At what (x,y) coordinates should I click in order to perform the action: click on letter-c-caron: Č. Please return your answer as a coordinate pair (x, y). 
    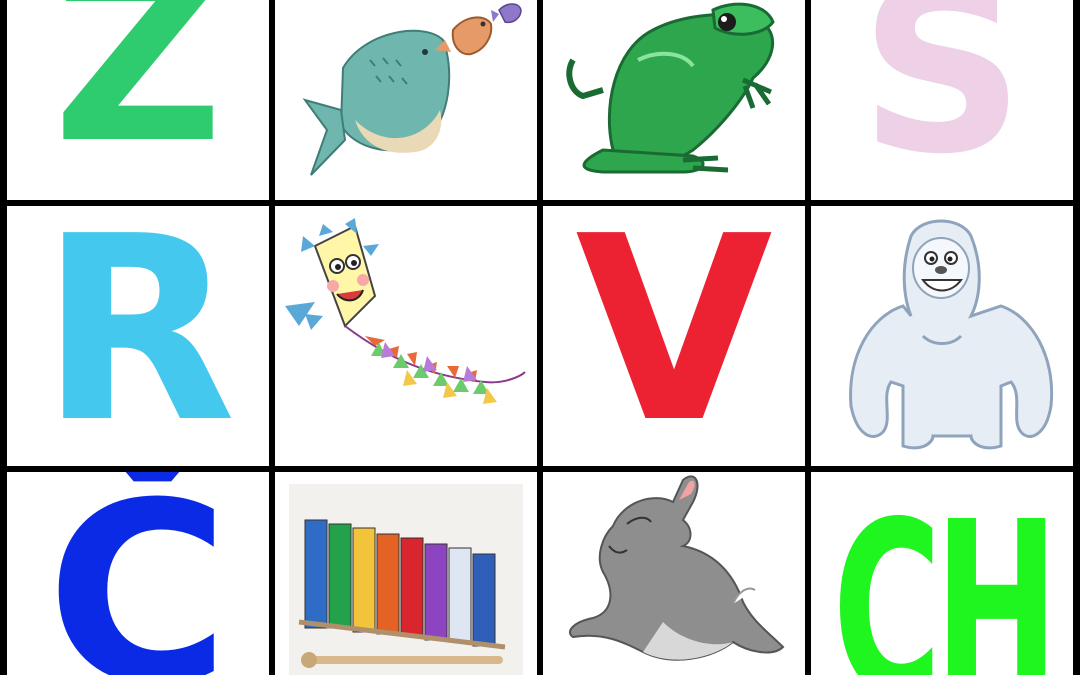
    Looking at the image, I should click on (138, 573).